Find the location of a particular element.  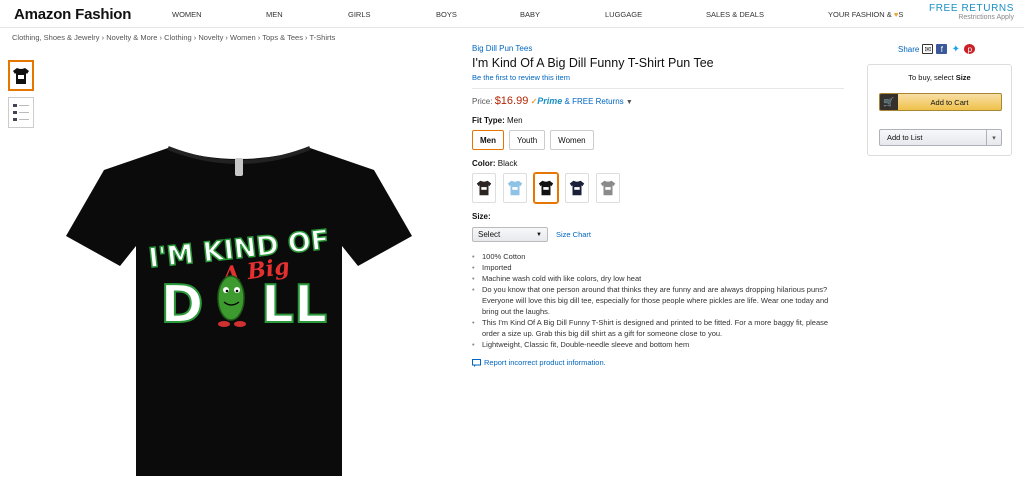

size-chart-thumb-icon is located at coordinates (21, 112).